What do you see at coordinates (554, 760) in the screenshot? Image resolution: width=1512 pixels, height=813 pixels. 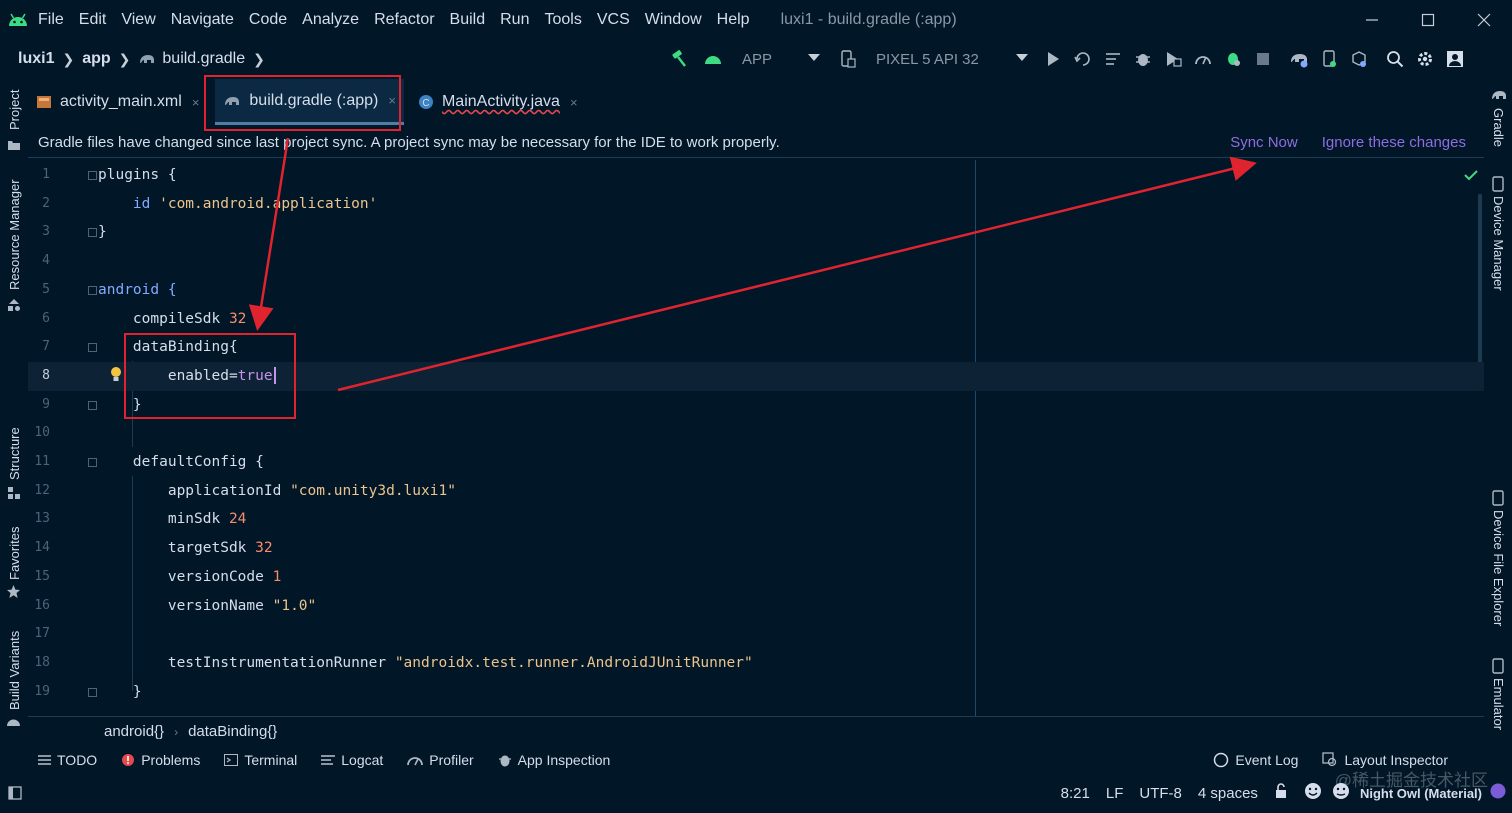 I see `tool-app-inspection: App Inspection` at bounding box center [554, 760].